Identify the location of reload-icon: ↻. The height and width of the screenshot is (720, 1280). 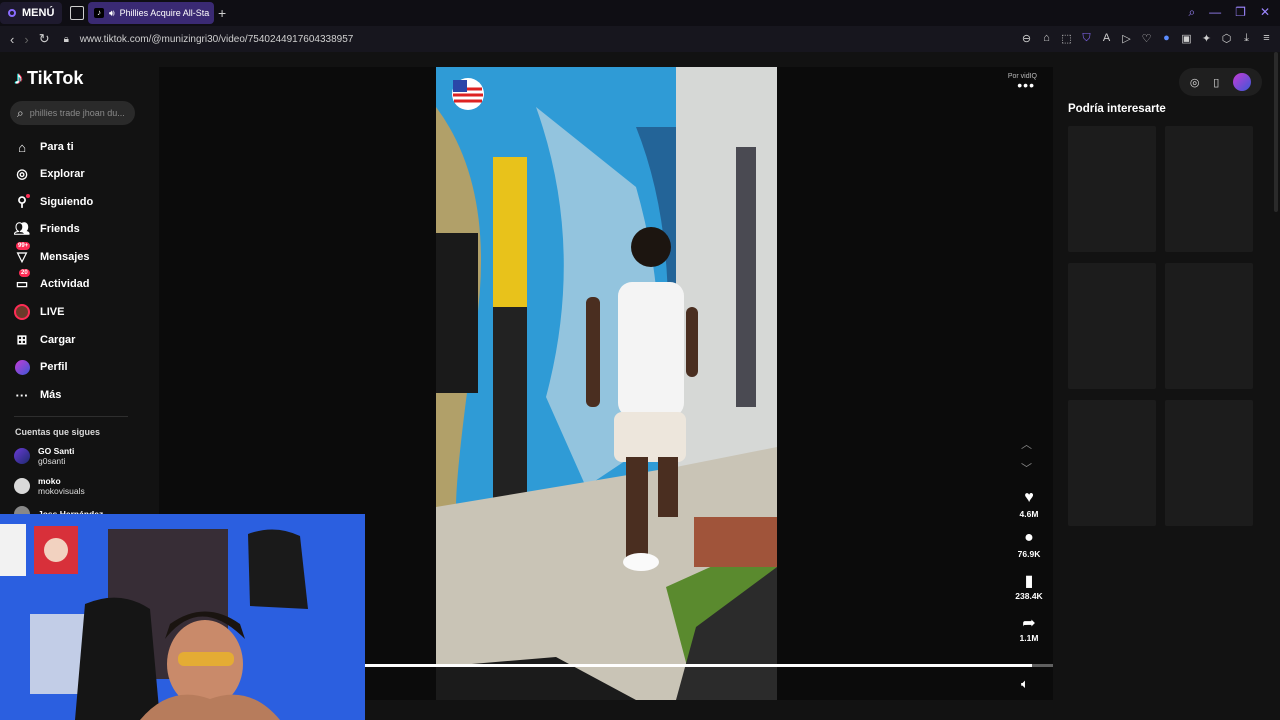
(44, 39).